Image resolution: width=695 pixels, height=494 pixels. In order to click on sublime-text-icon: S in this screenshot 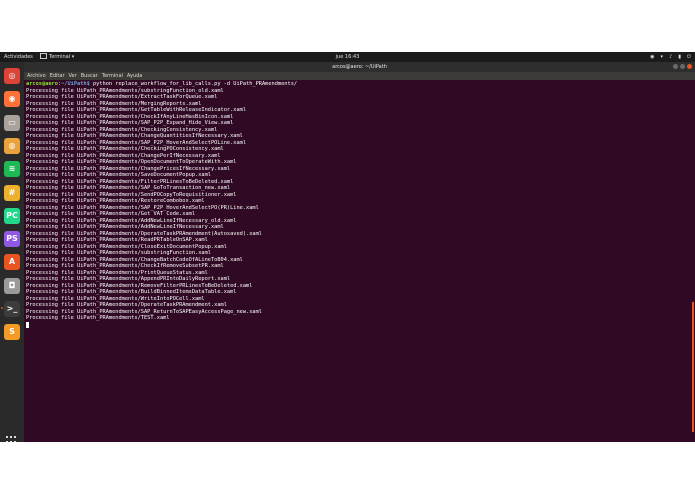, I will do `click(12, 332)`.